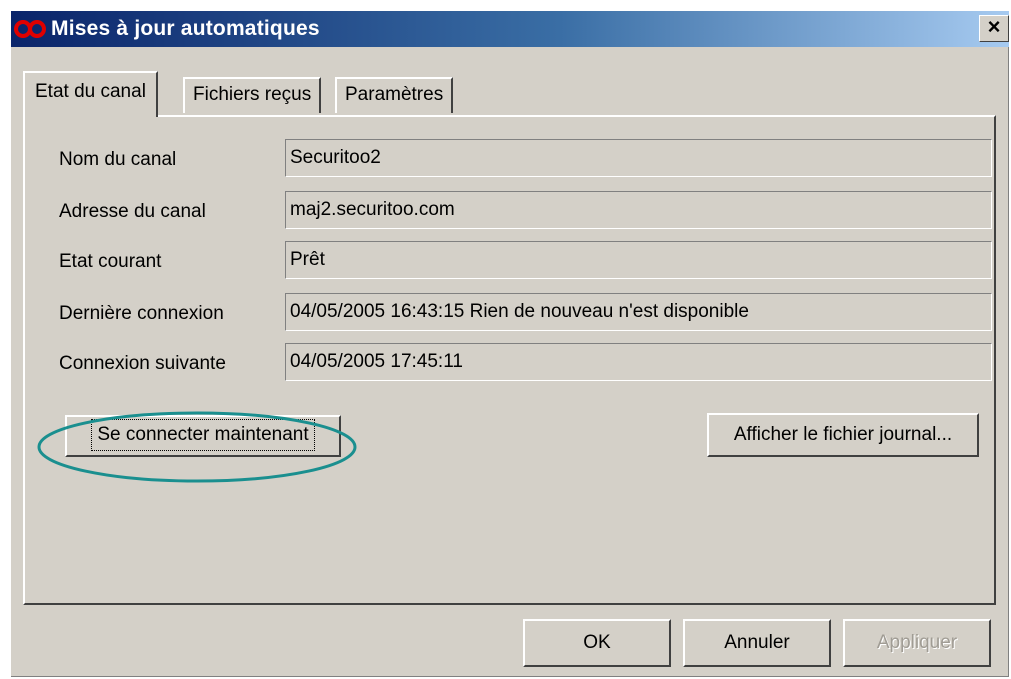 The image size is (1011, 679). I want to click on tab-etat-du-canal: Etat du canal, so click(90, 94).